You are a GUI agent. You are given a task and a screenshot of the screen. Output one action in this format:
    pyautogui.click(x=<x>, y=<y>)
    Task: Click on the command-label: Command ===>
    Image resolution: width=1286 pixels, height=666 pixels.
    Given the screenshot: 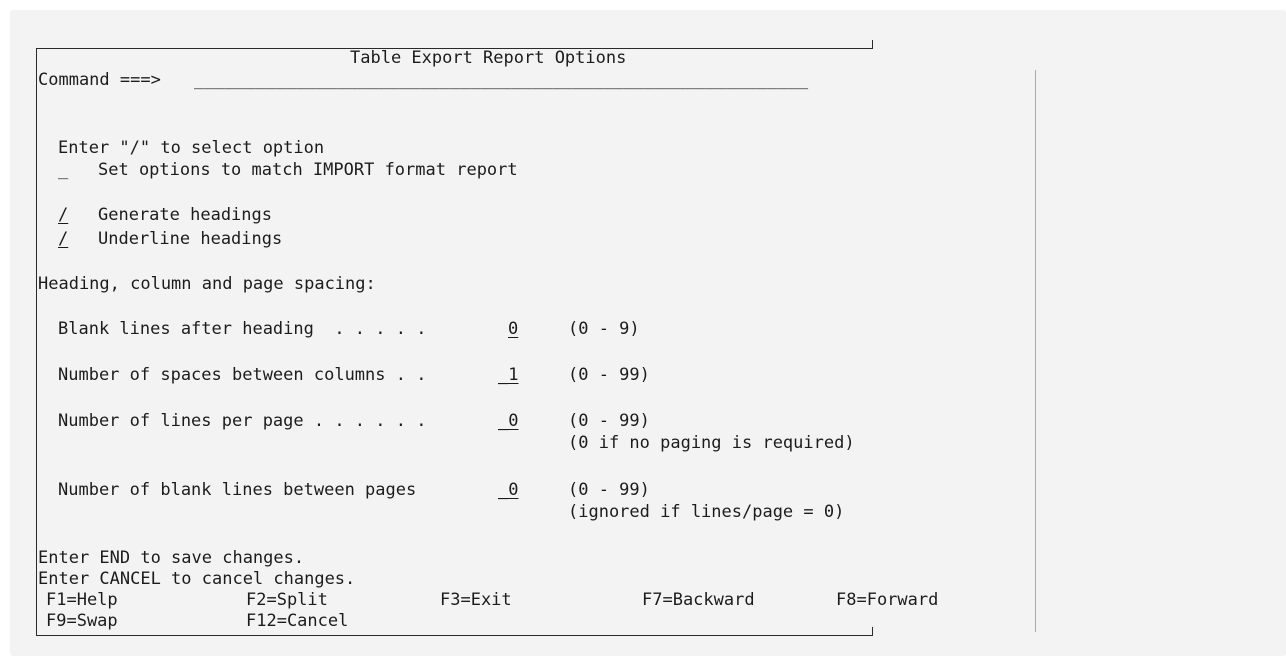 What is the action you would take?
    pyautogui.click(x=99, y=80)
    